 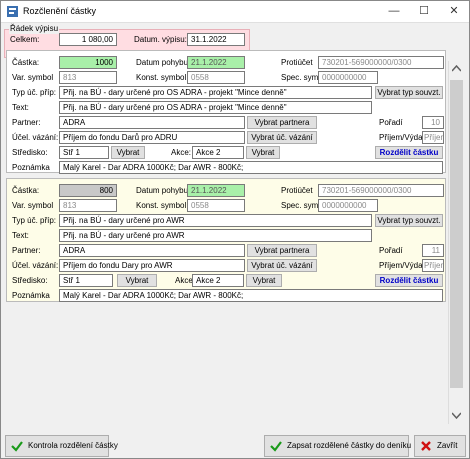 What do you see at coordinates (152, 265) in the screenshot?
I see `split2-purpose-field: Příjem do fondu Dary pro AWR` at bounding box center [152, 265].